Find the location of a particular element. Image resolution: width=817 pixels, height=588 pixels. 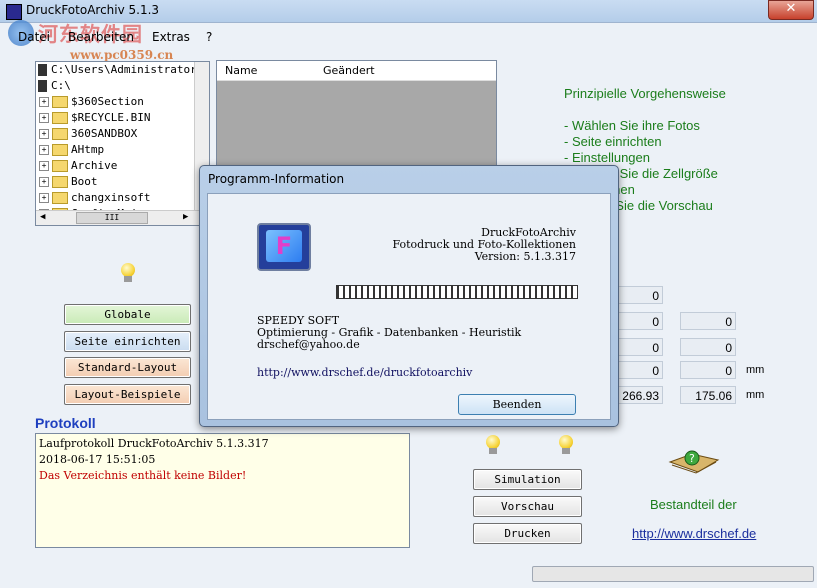

log-line: Laufprotokoll DruckFotoArchiv 5.1.3.317 is located at coordinates (154, 443).